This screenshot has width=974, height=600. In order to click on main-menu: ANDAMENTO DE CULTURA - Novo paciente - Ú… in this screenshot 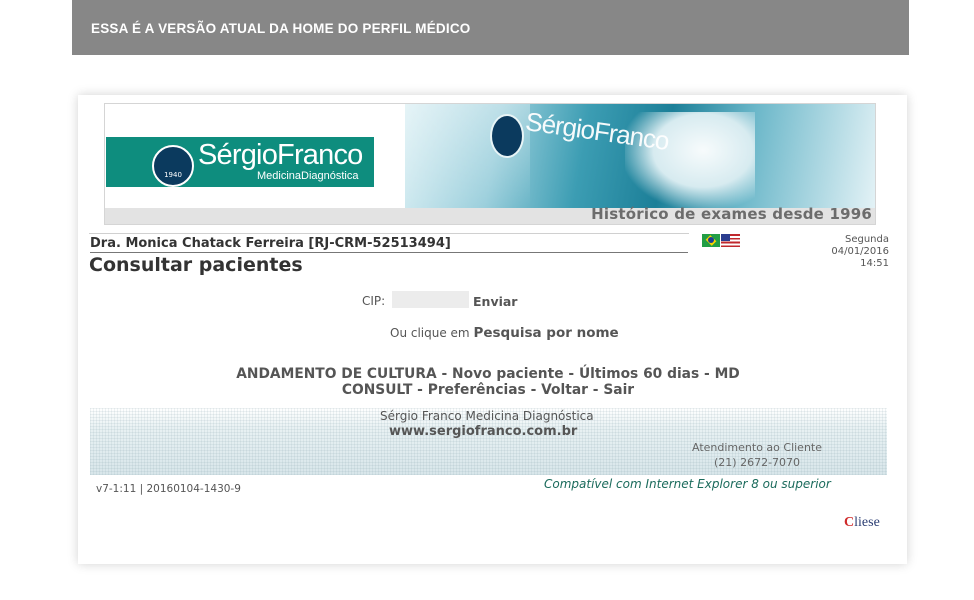, I will do `click(488, 382)`.